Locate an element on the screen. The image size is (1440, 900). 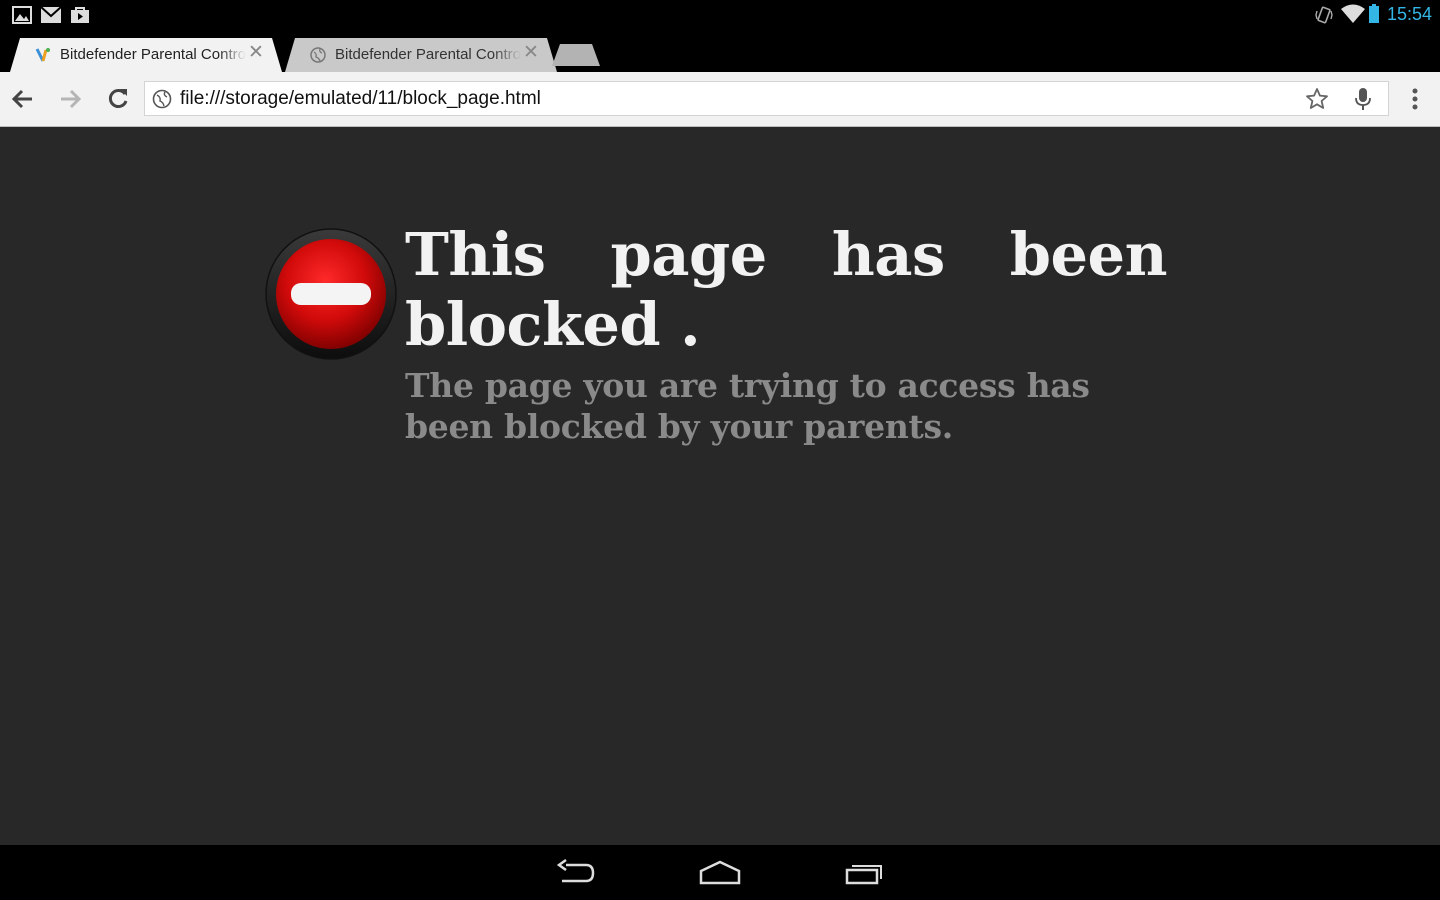
battery-icon is located at coordinates (1374, 16).